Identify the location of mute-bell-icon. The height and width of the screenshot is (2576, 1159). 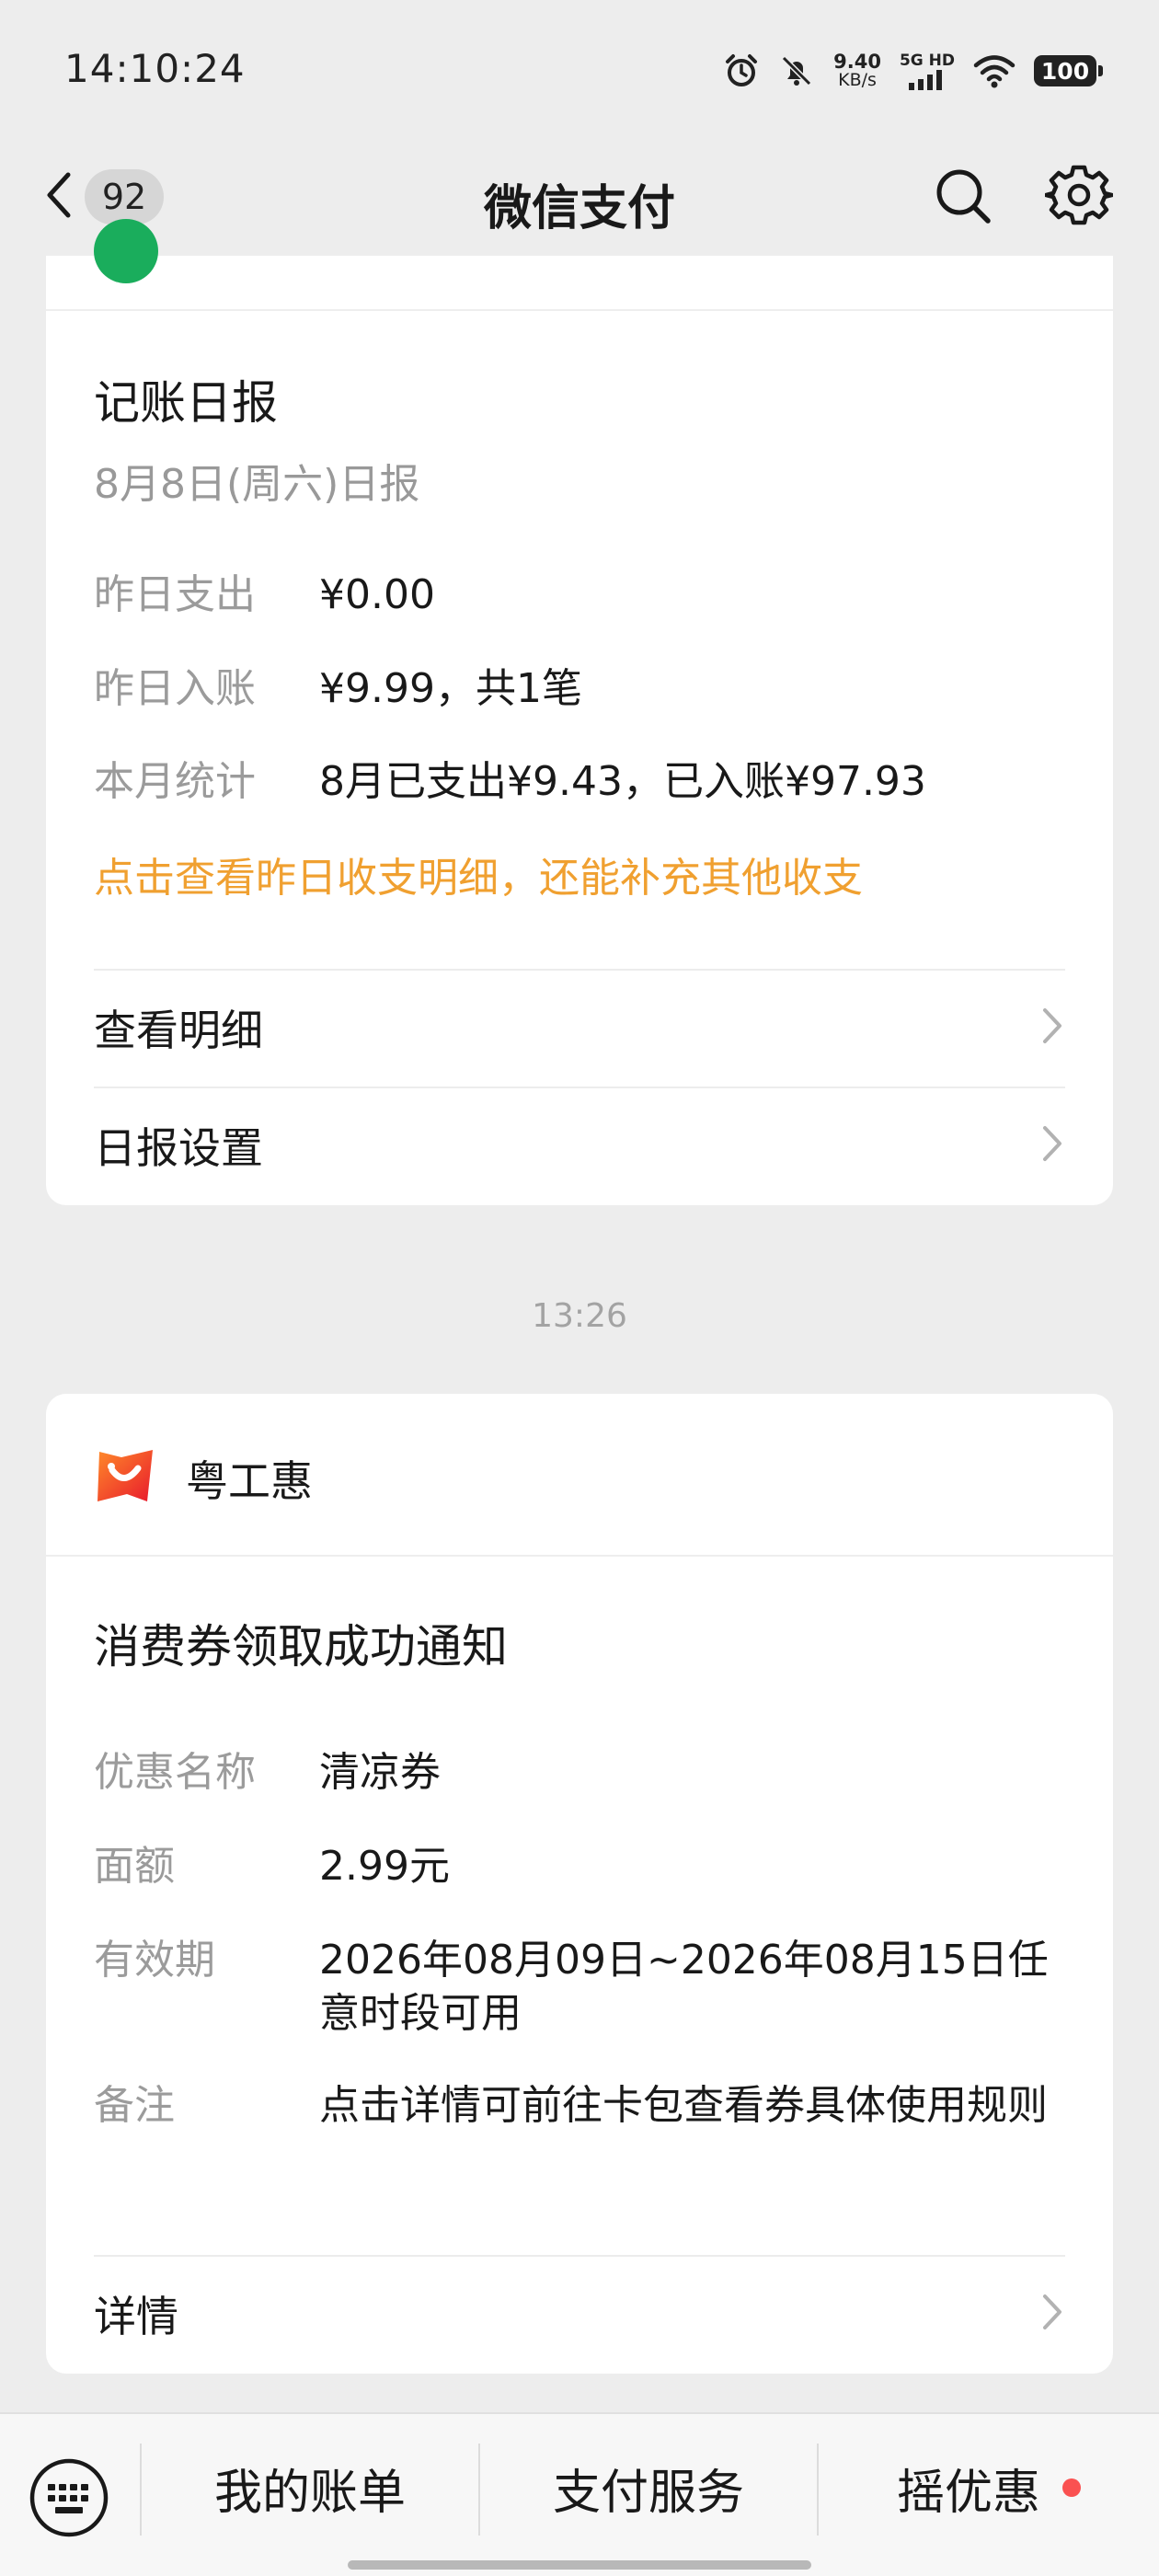
(796, 70).